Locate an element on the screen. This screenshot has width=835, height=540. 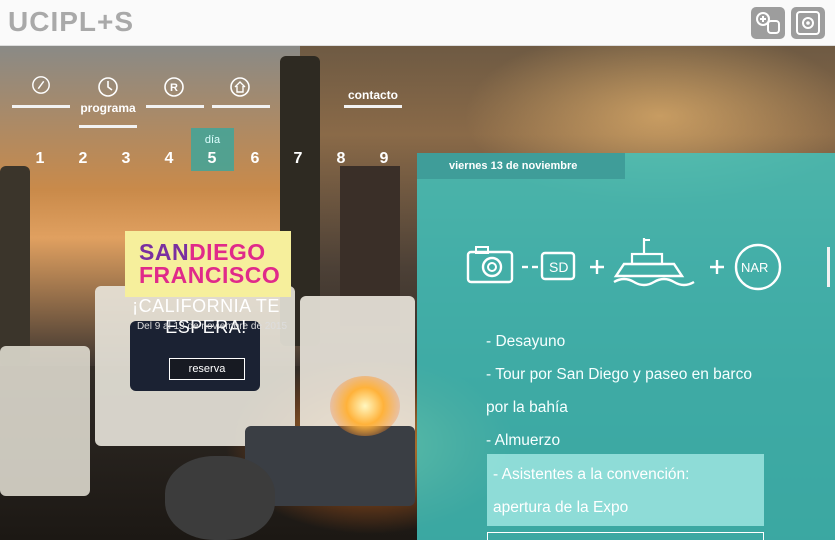
day-9: 9 is located at coordinates (384, 159).